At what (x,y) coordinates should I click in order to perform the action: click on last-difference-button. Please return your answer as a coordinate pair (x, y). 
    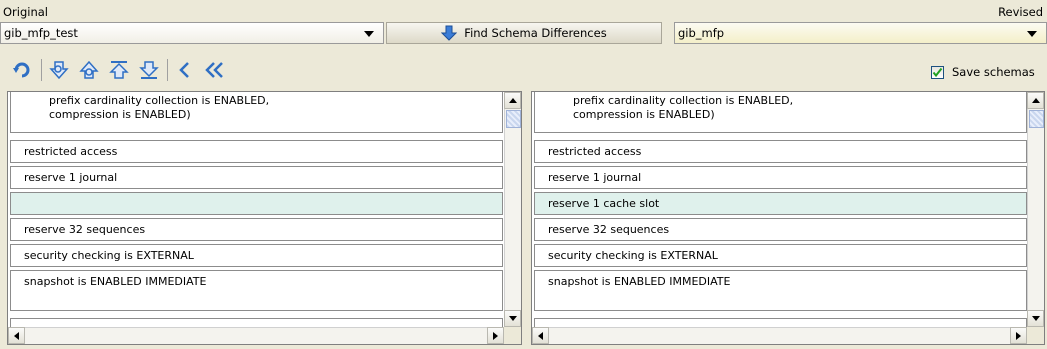
    Looking at the image, I should click on (148, 70).